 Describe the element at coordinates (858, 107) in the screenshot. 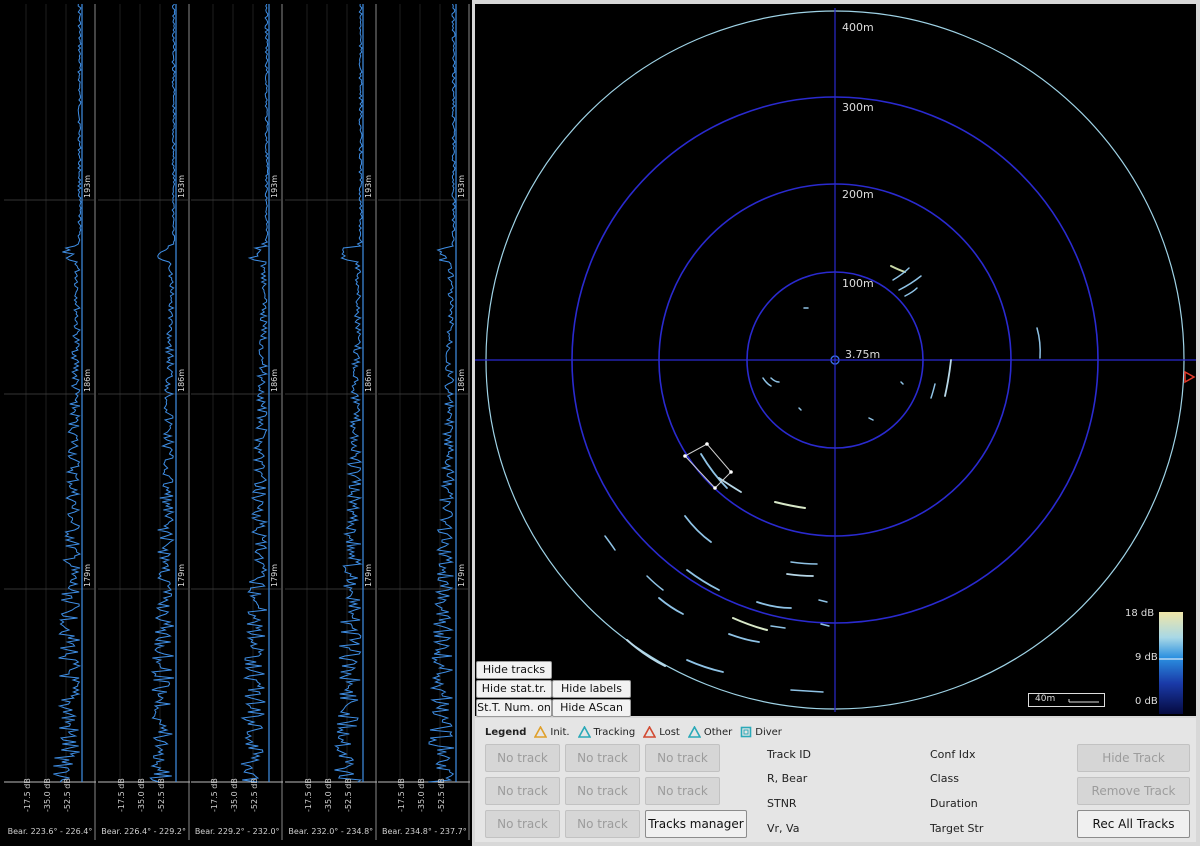

I see `range-label-300m: 300m` at that location.